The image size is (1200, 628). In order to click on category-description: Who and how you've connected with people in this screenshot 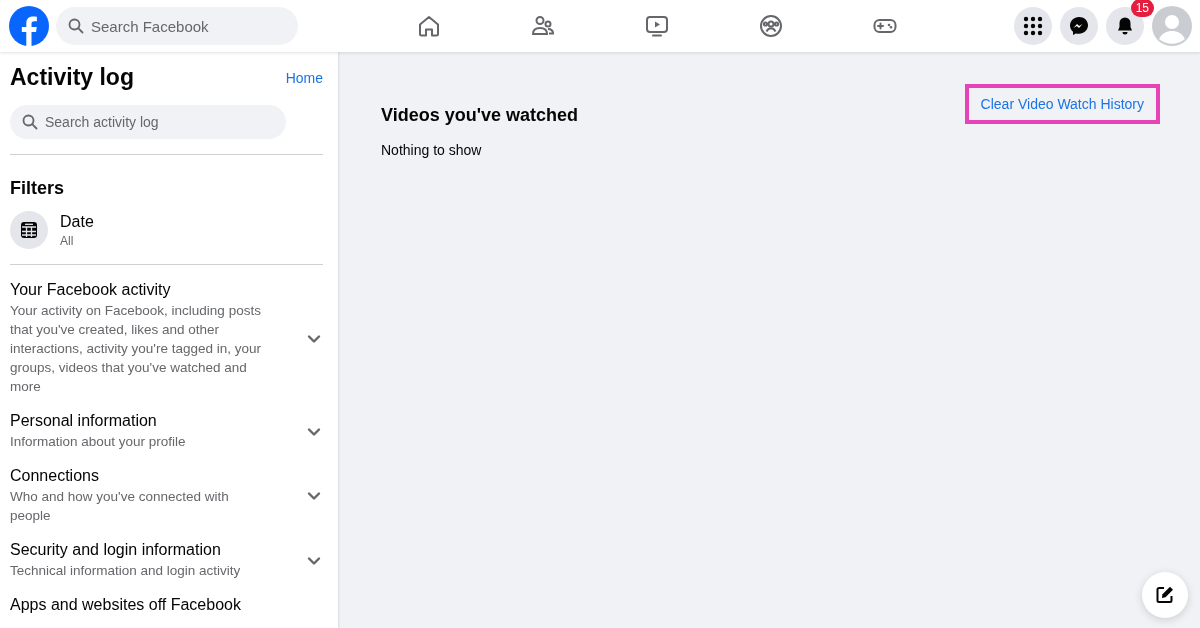, I will do `click(120, 506)`.